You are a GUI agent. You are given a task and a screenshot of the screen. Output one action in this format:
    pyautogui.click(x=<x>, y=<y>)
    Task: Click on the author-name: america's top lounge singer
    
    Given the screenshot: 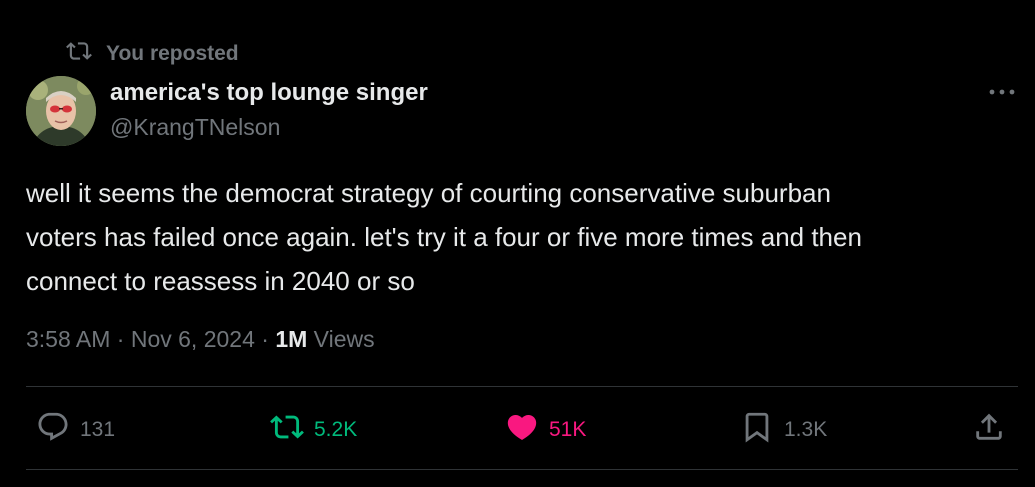 What is the action you would take?
    pyautogui.click(x=269, y=93)
    